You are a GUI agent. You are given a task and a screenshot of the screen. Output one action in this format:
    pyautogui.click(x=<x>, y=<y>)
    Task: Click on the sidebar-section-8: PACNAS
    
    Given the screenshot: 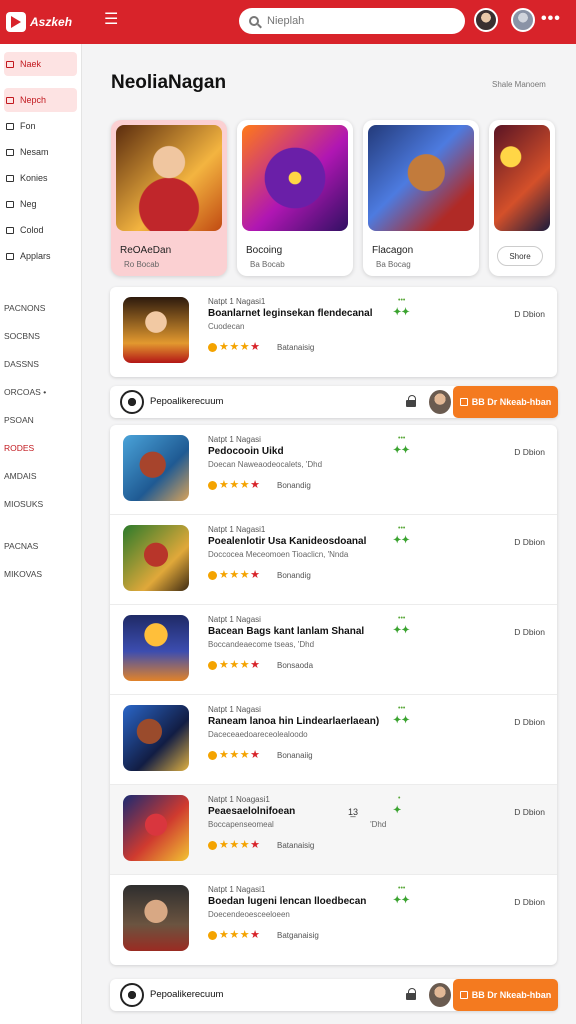 What is the action you would take?
    pyautogui.click(x=40, y=546)
    